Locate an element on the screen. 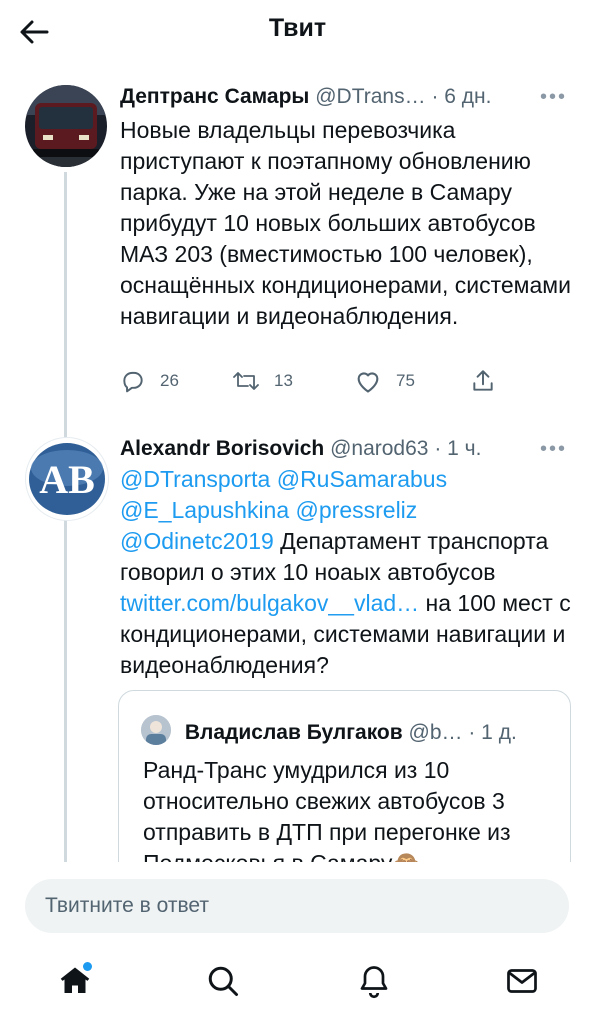  author-name: Дептранс Самары is located at coordinates (214, 96).